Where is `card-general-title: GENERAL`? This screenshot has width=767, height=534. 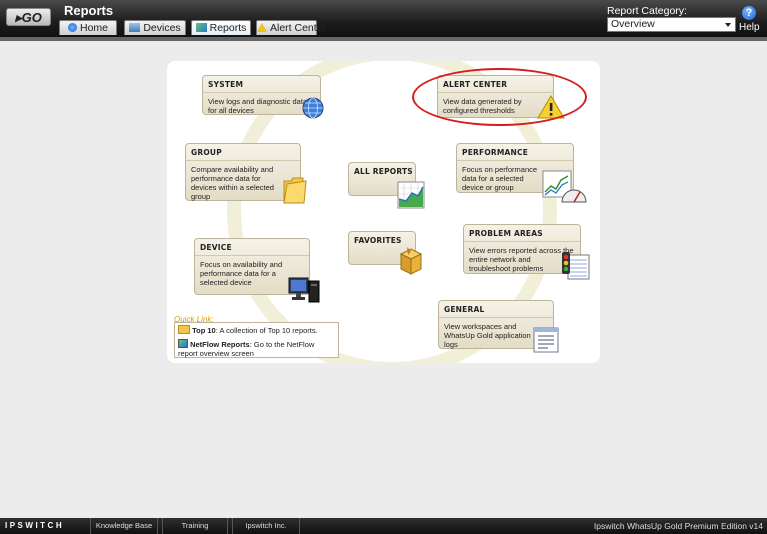
card-general-title: GENERAL is located at coordinates (464, 309).